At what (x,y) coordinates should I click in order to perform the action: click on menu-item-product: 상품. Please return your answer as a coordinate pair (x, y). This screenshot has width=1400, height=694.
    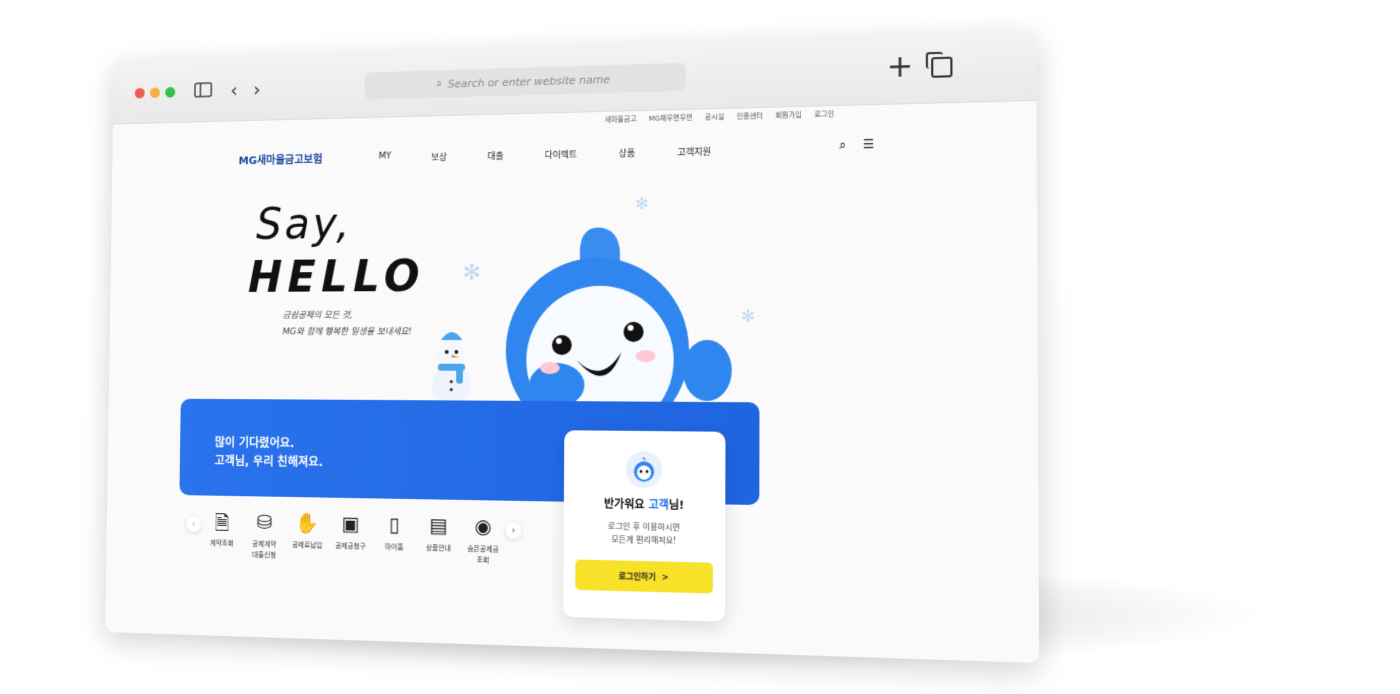
    Looking at the image, I should click on (627, 152).